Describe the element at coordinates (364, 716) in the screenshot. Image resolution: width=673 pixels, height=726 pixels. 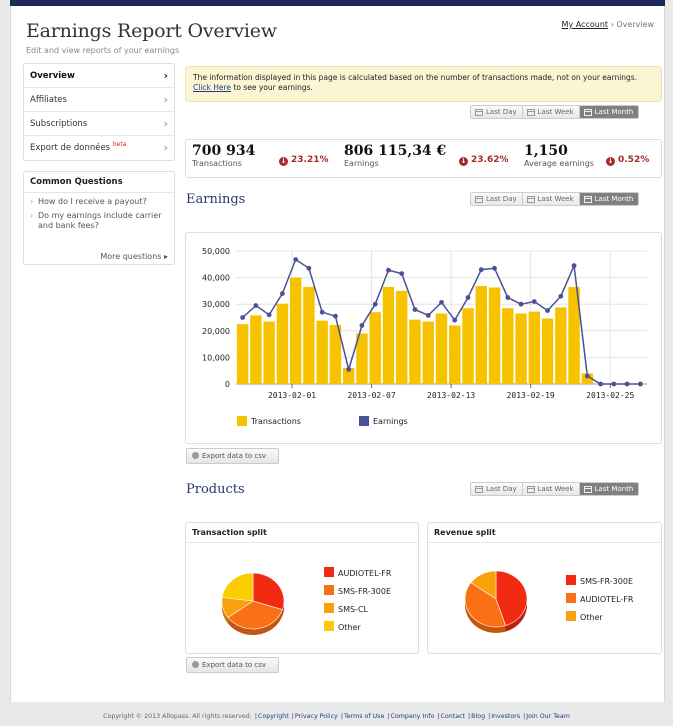
I see `footer-link-terms: Terms of Use` at that location.